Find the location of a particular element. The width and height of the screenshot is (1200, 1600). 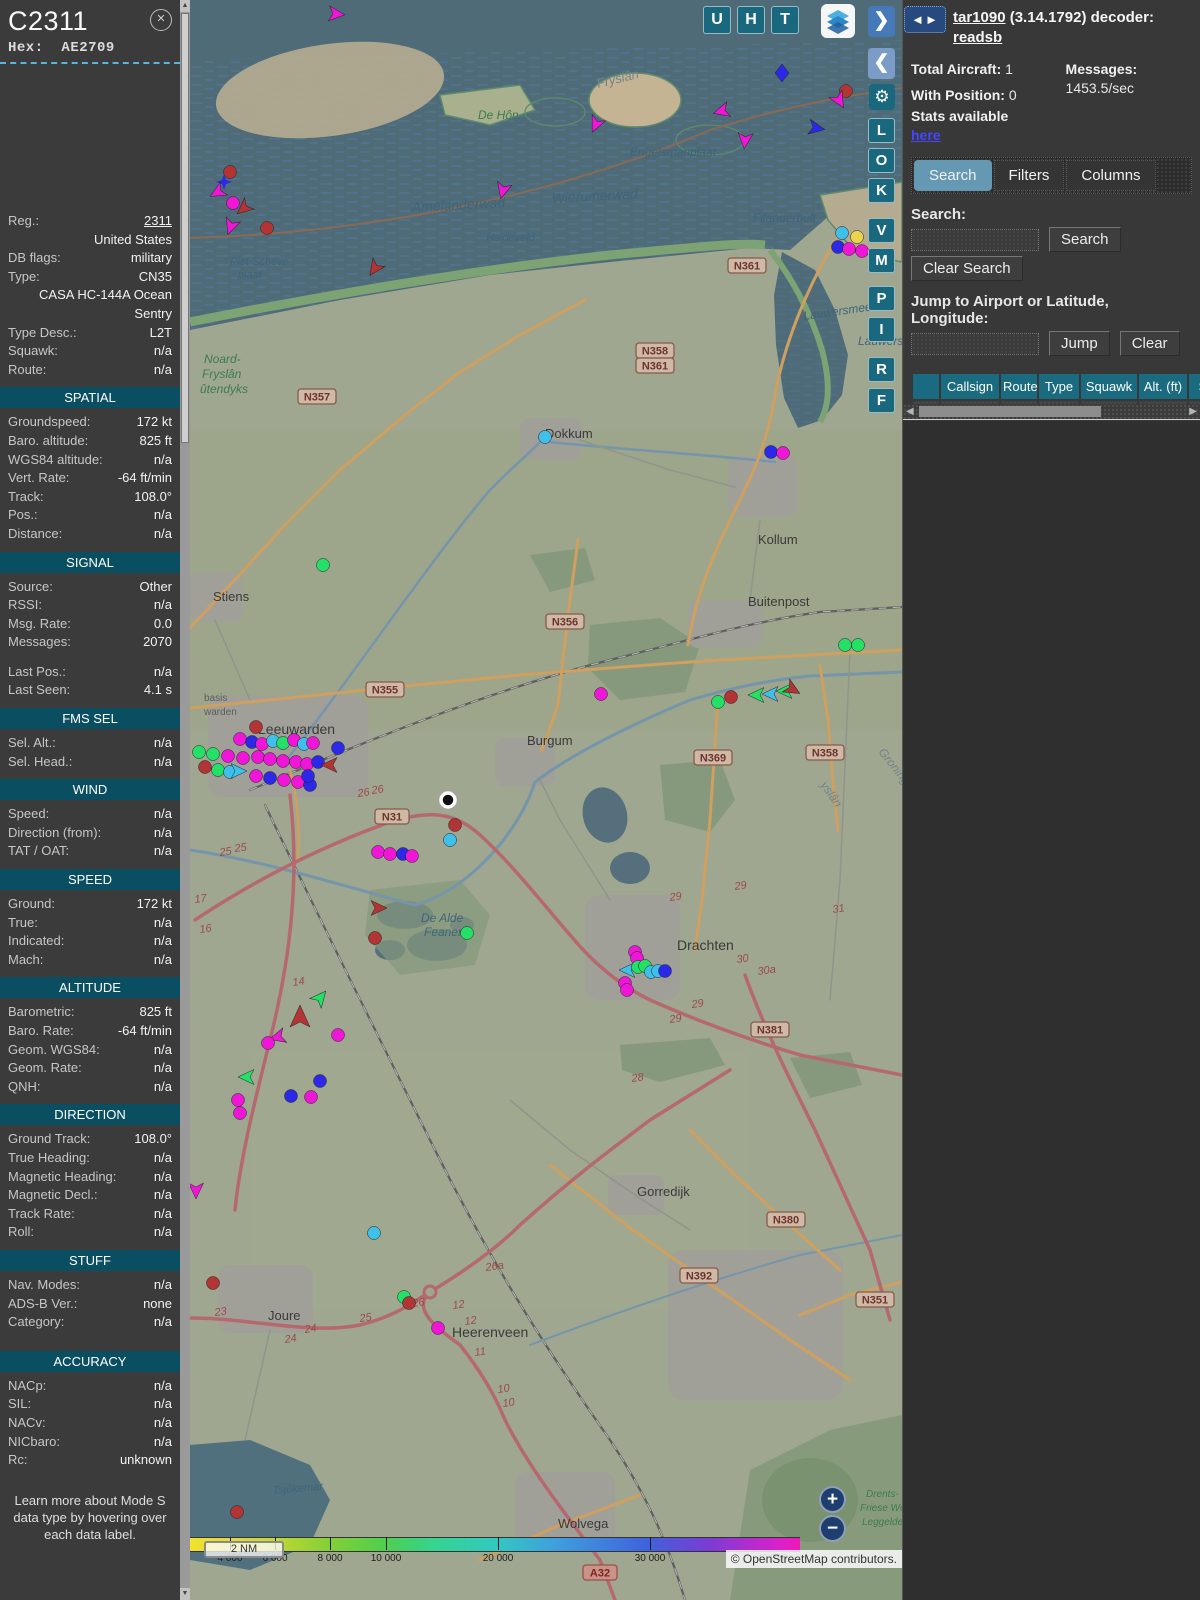

next-aircraft-button: ❯ is located at coordinates (881, 21).